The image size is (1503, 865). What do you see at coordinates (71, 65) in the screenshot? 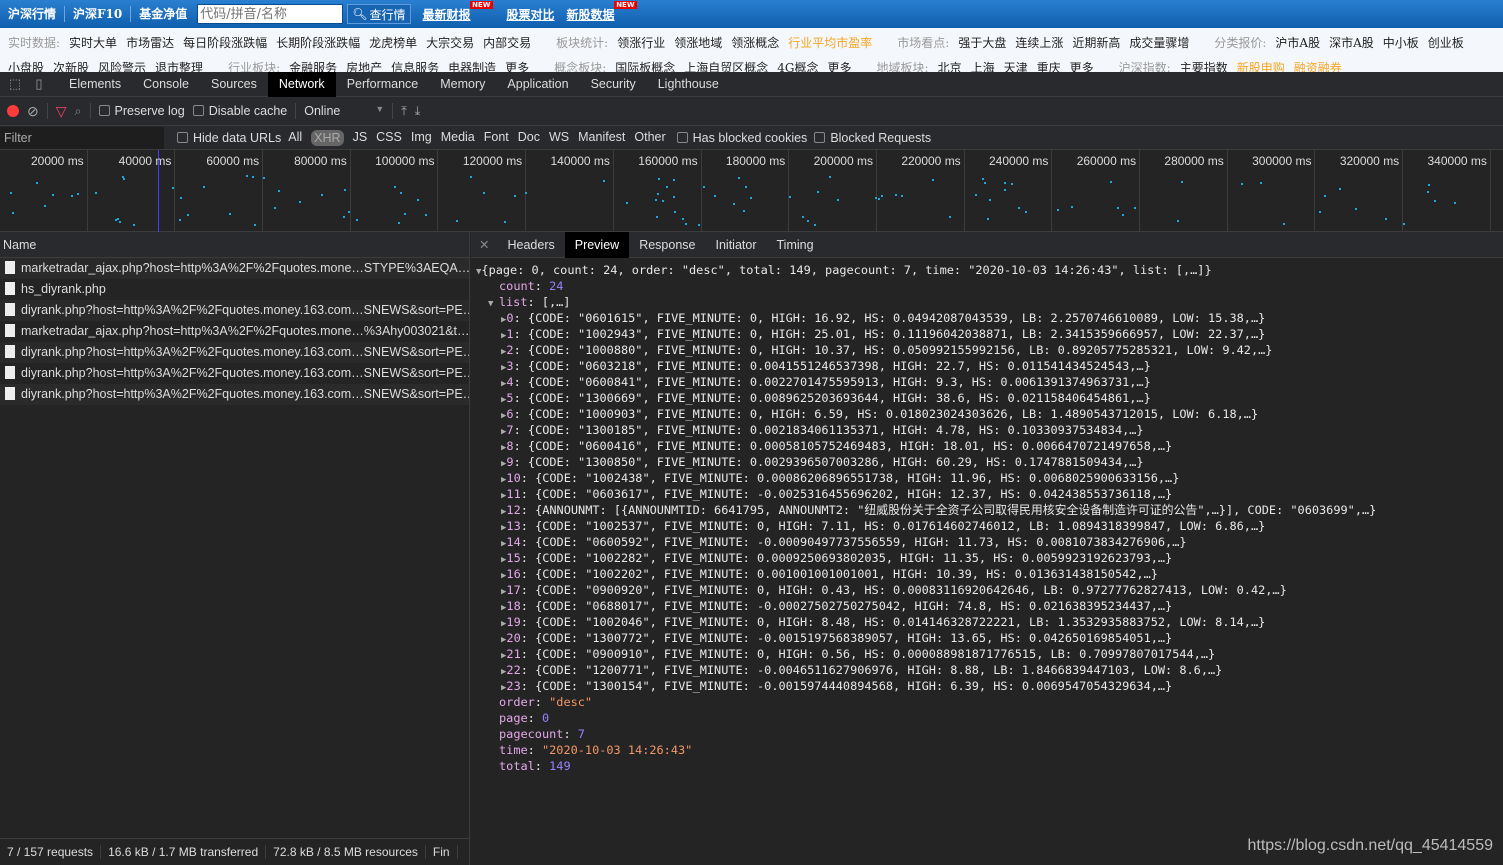
I see `subnav-link: 次新股` at bounding box center [71, 65].